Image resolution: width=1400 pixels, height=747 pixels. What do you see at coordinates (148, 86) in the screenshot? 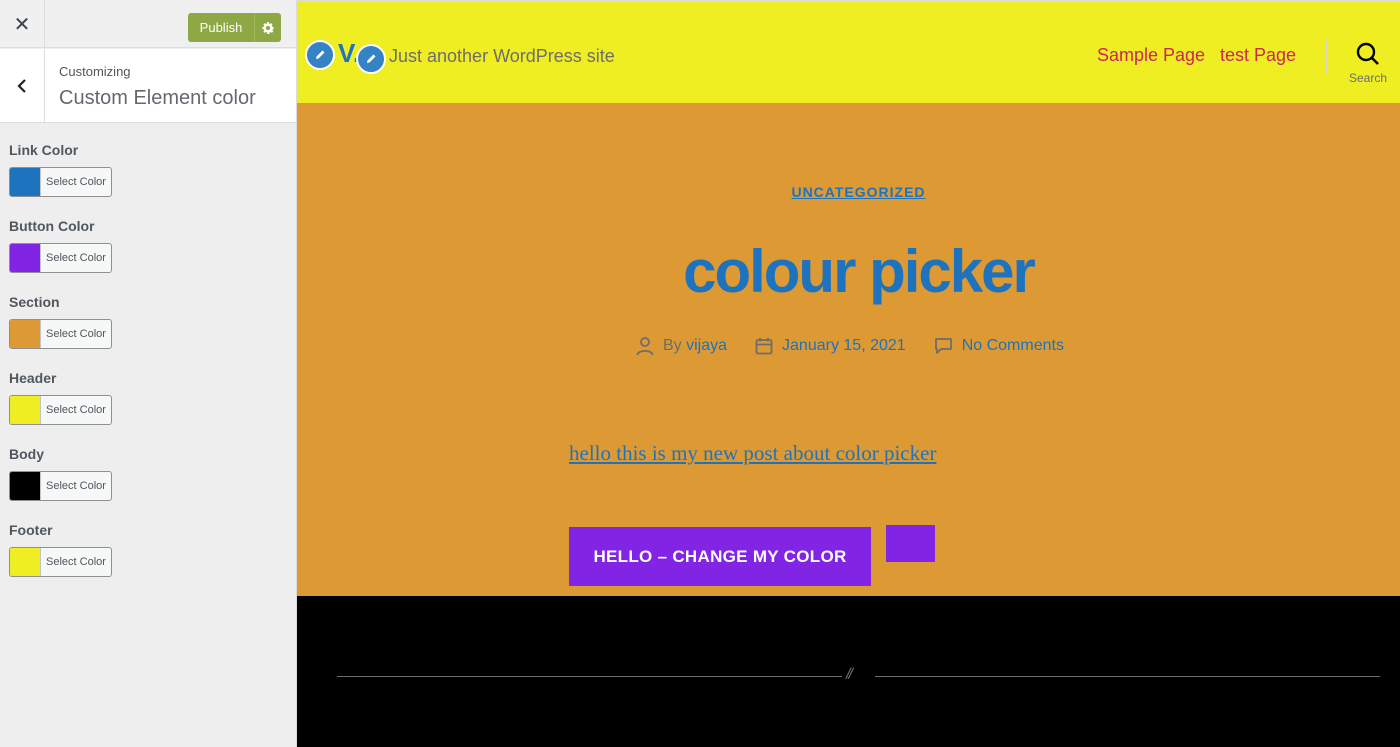
I see `section-title-bar: Customizing Custom Element color` at bounding box center [148, 86].